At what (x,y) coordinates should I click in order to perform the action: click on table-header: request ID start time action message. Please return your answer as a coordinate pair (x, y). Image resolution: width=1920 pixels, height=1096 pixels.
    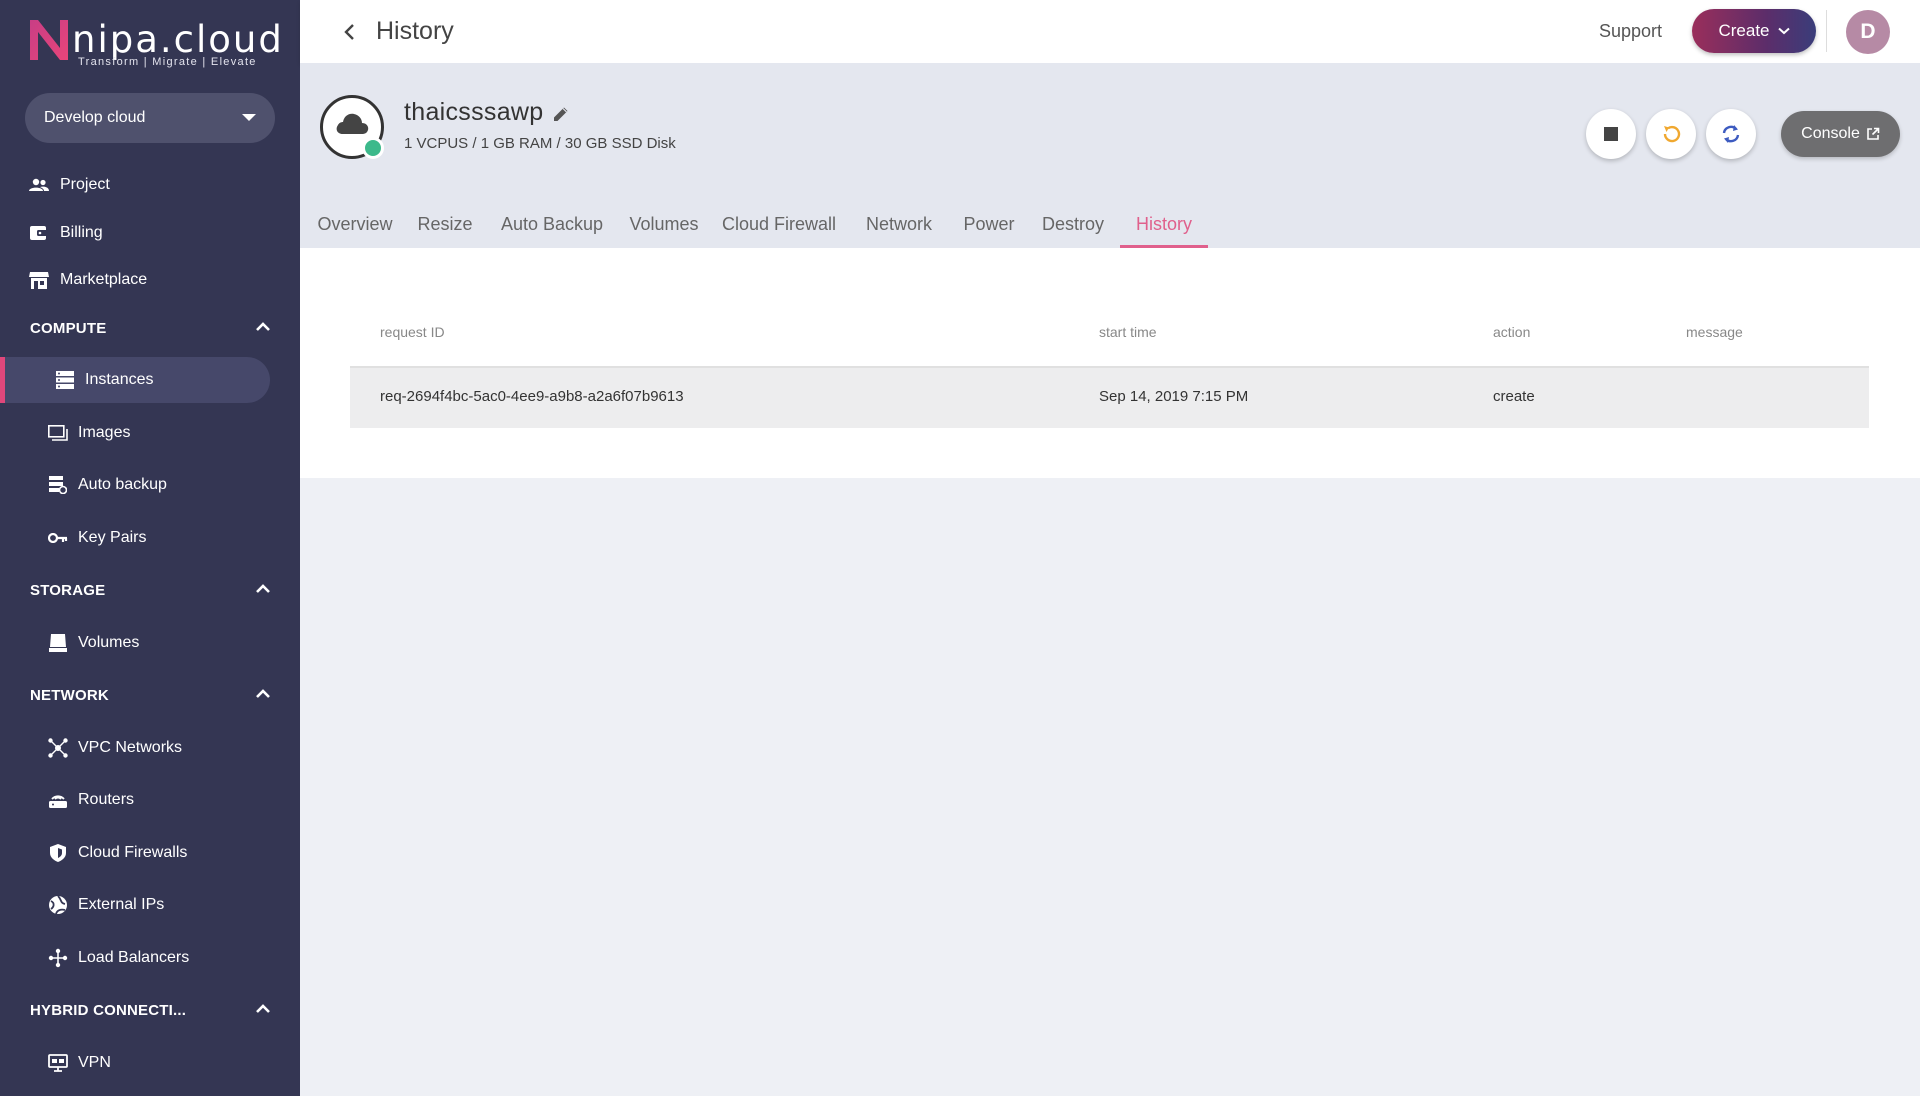
    Looking at the image, I should click on (1109, 338).